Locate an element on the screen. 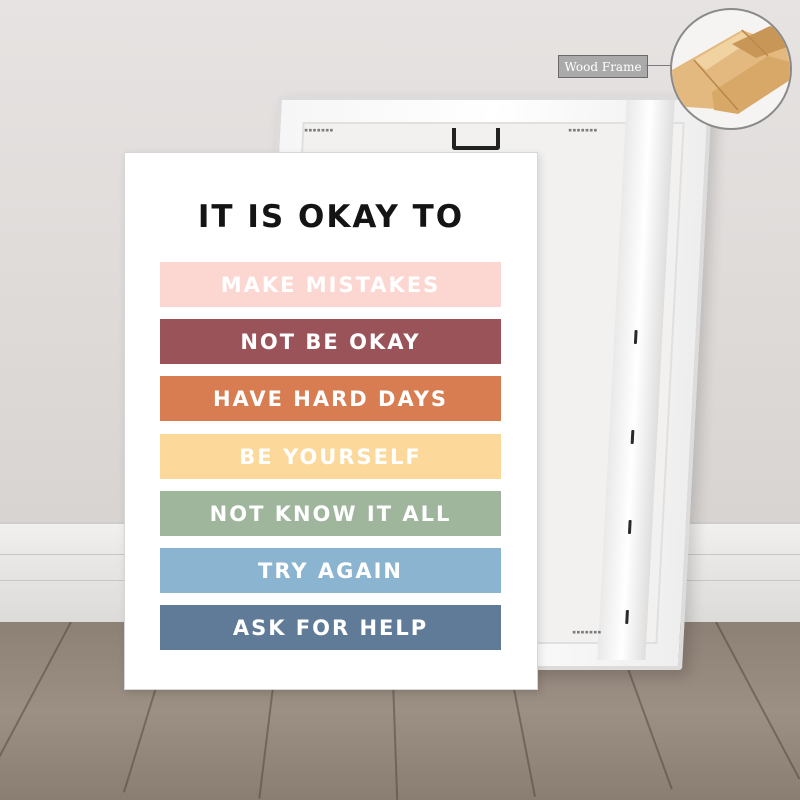 The height and width of the screenshot is (800, 800). affirmation-band: NOT KNOW IT ALL is located at coordinates (330, 513).